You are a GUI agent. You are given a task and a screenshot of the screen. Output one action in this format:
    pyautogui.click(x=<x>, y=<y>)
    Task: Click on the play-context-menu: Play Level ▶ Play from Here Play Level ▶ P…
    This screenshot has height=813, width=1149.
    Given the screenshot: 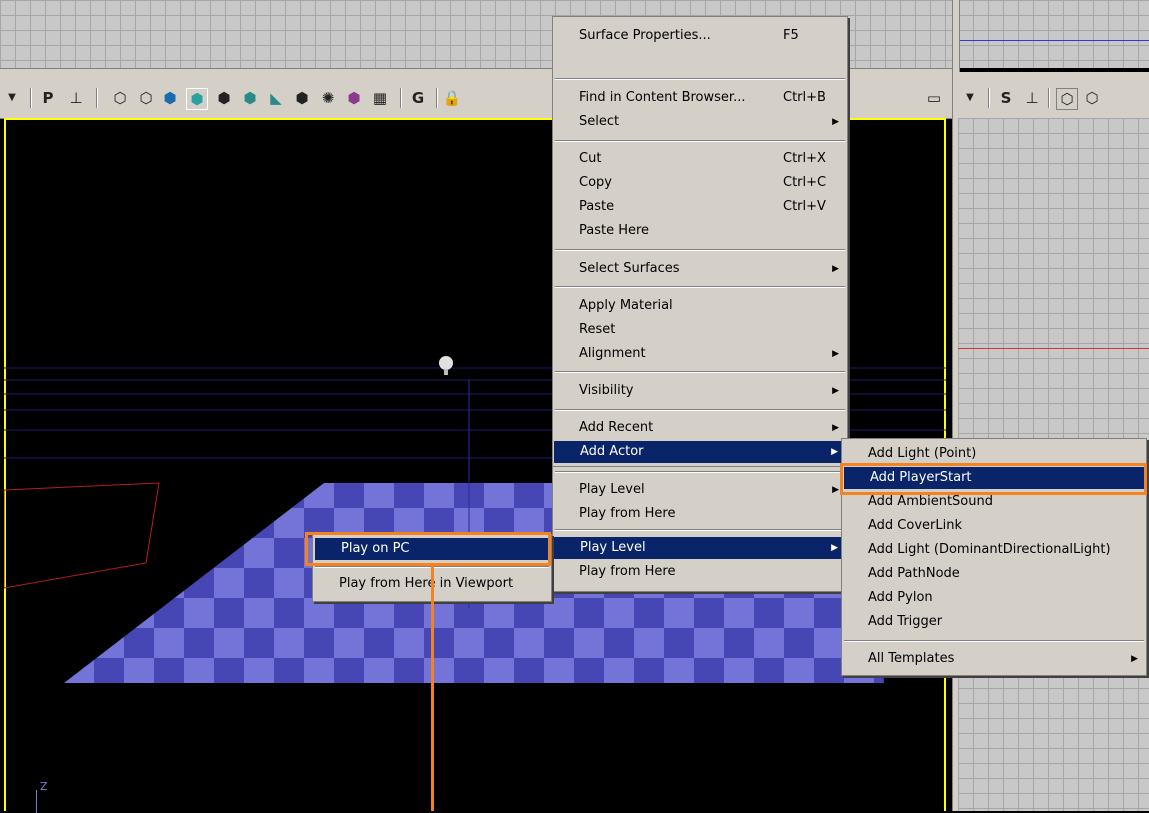 What is the action you would take?
    pyautogui.click(x=700, y=529)
    